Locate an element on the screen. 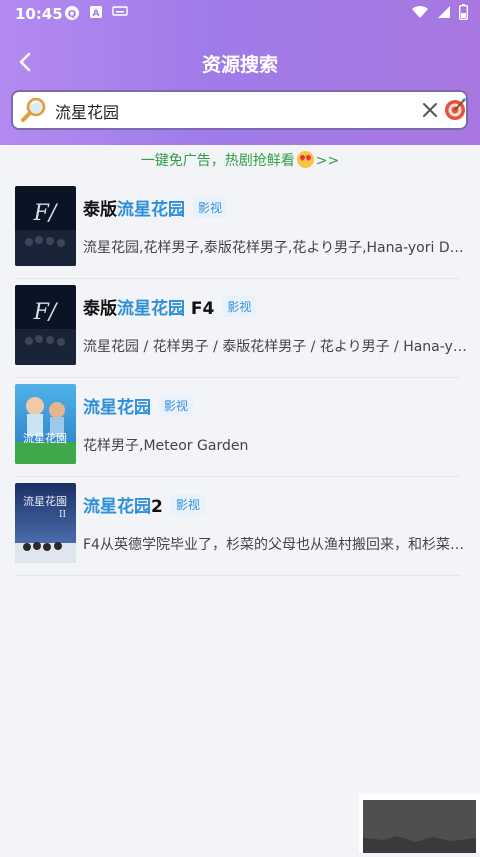 This screenshot has height=857, width=480. result-title: 流星花园 is located at coordinates (117, 405).